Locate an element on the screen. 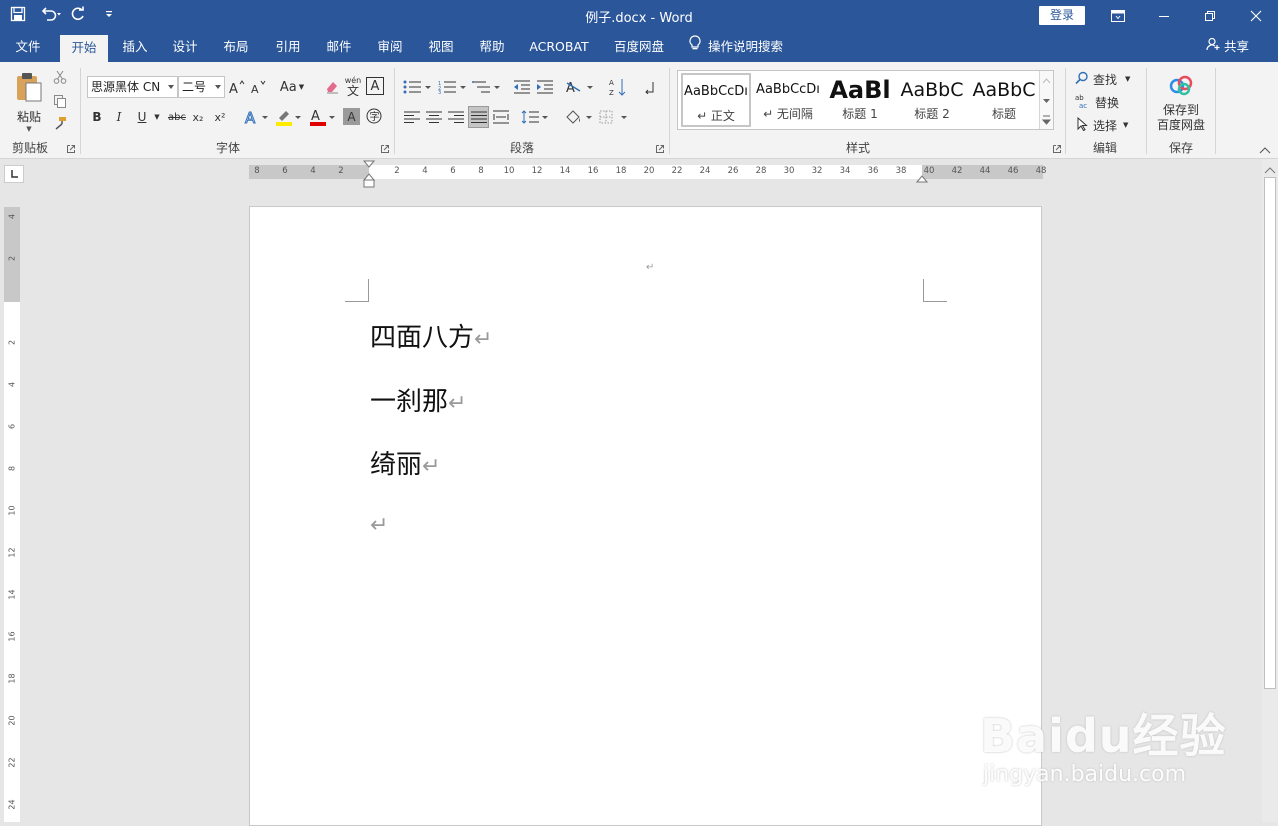  style-preview: AaBl is located at coordinates (860, 90).